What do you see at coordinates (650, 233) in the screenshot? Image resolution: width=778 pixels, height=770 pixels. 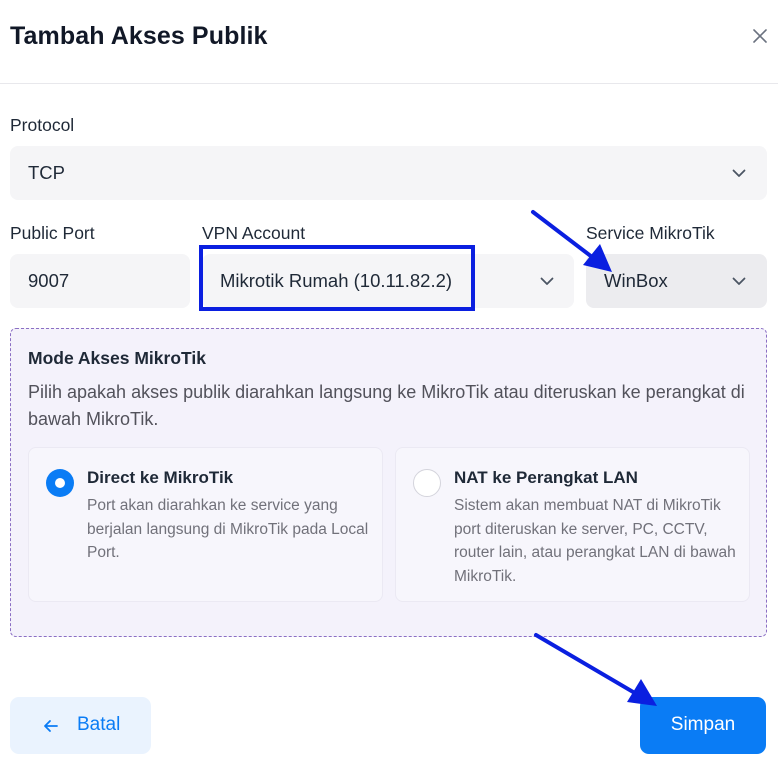 I see `service-label: Service MikroTik` at bounding box center [650, 233].